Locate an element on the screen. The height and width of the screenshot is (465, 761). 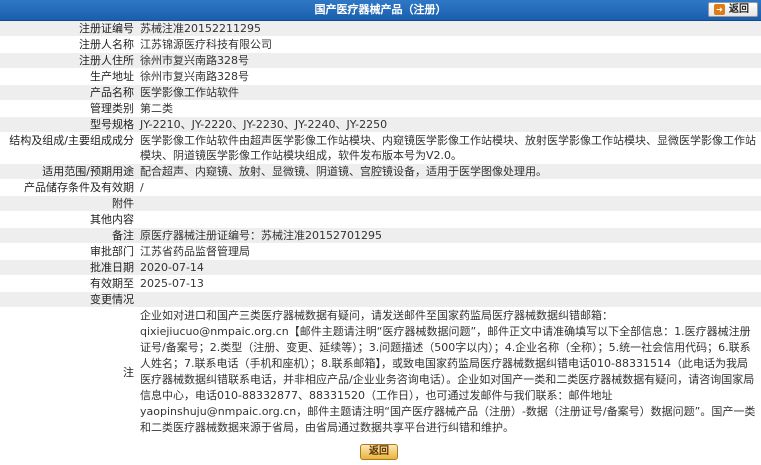
field-value: / is located at coordinates (449, 187).